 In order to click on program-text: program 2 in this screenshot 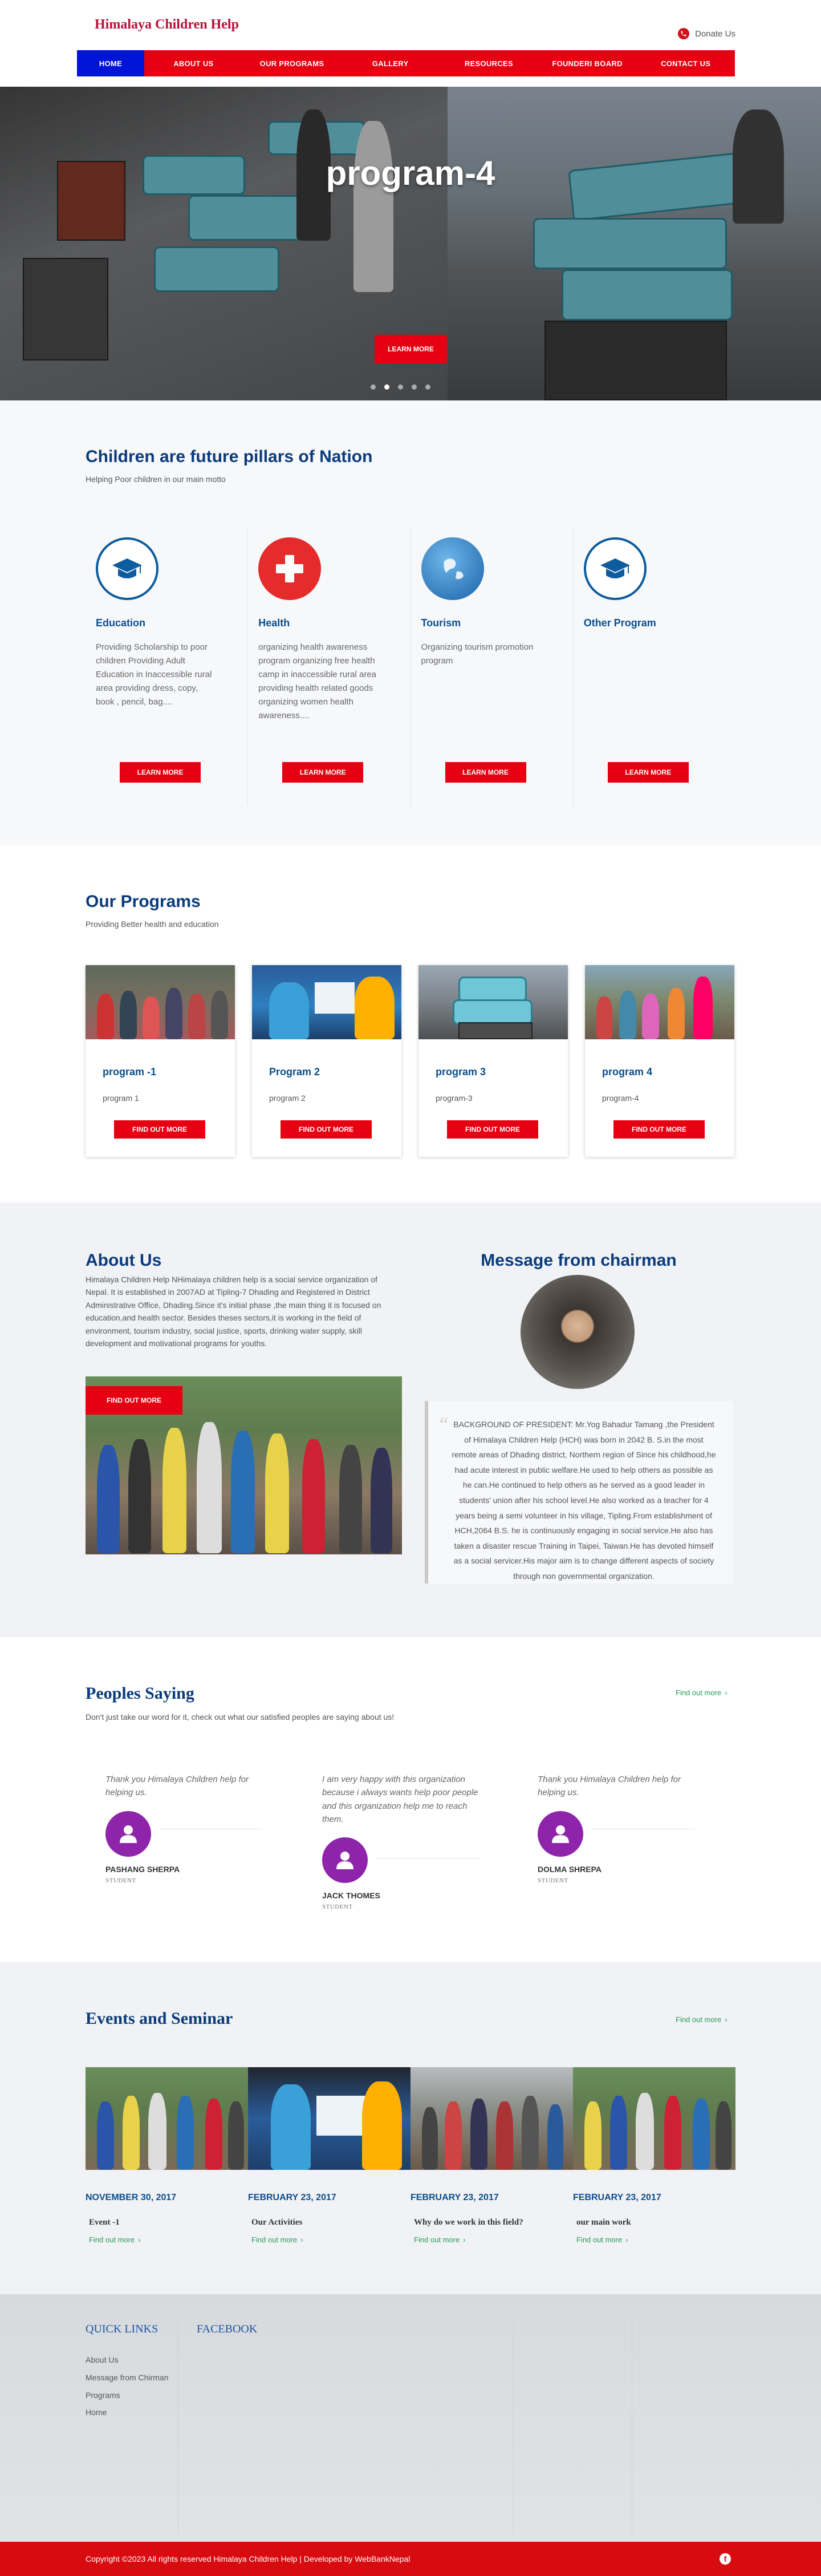, I will do `click(287, 1098)`.